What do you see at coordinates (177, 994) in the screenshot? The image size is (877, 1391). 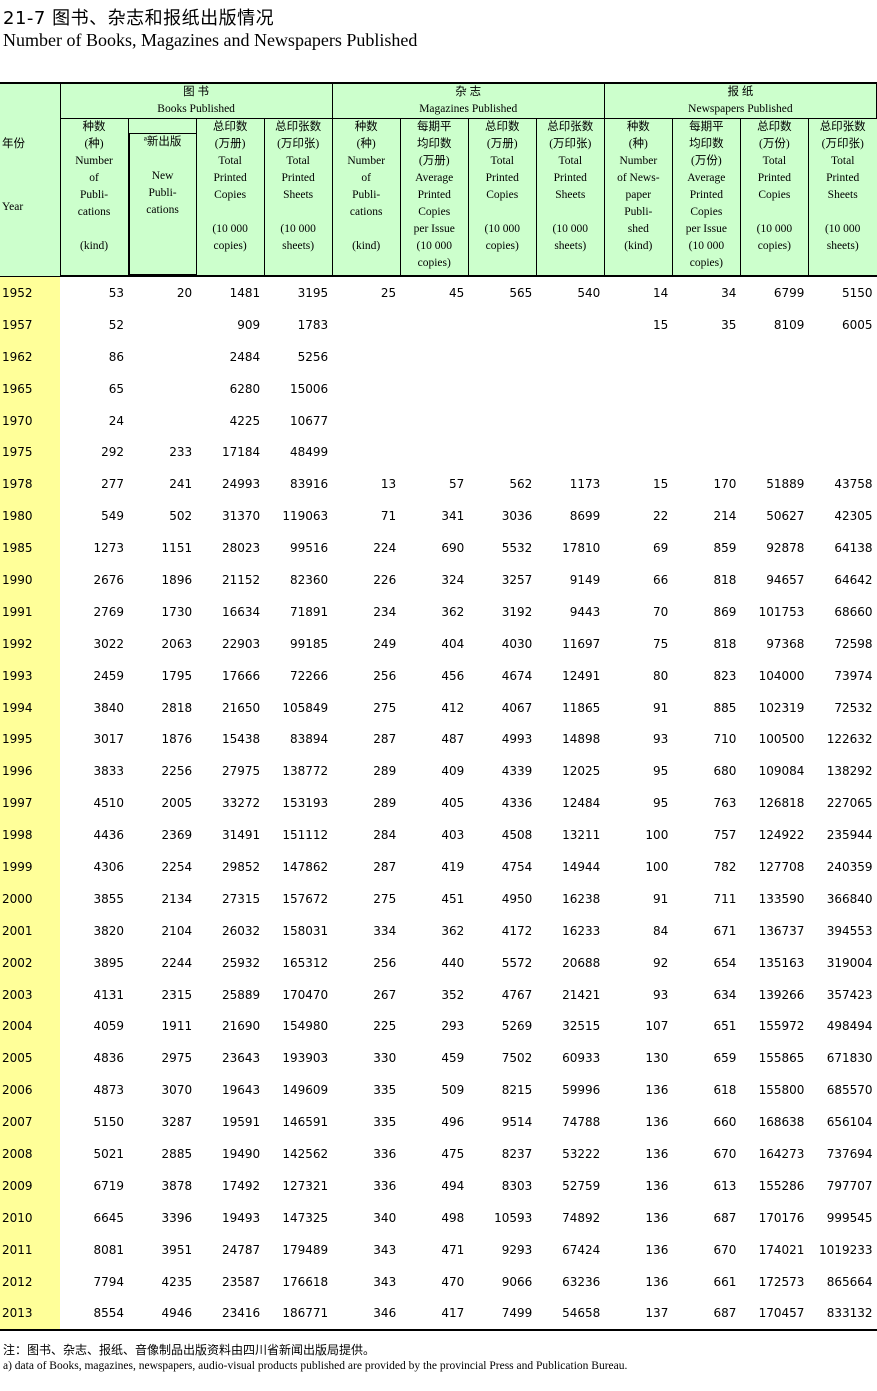 I see `value-cell: 2315` at bounding box center [177, 994].